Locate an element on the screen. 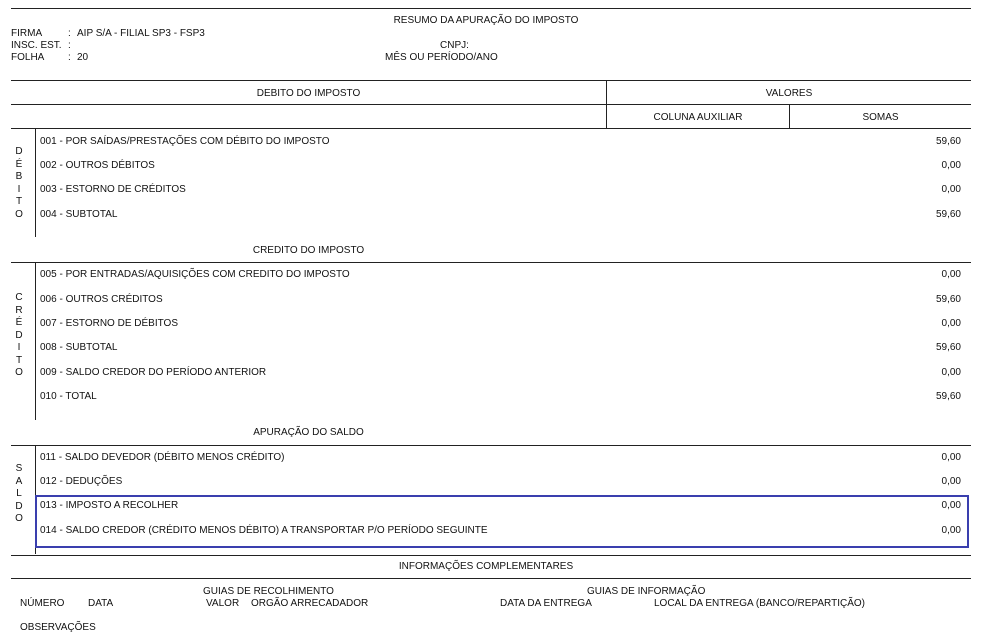  insc-sep: : is located at coordinates (69, 45).